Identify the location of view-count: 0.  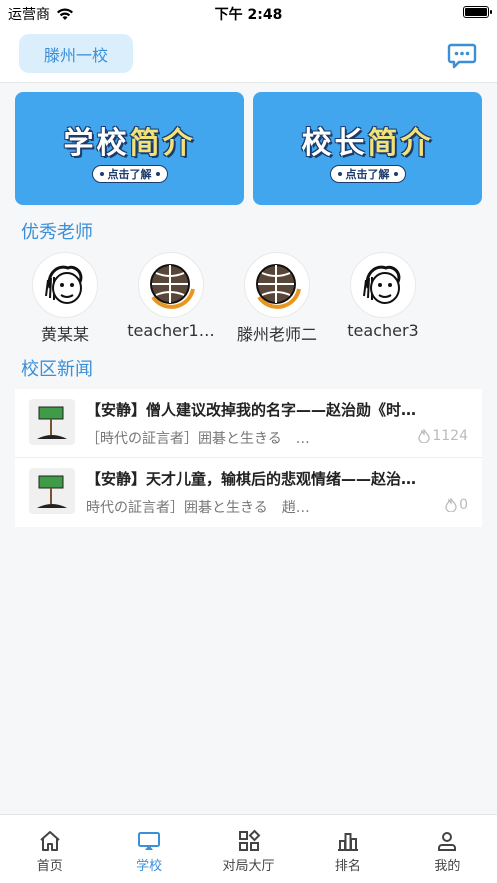
(456, 505).